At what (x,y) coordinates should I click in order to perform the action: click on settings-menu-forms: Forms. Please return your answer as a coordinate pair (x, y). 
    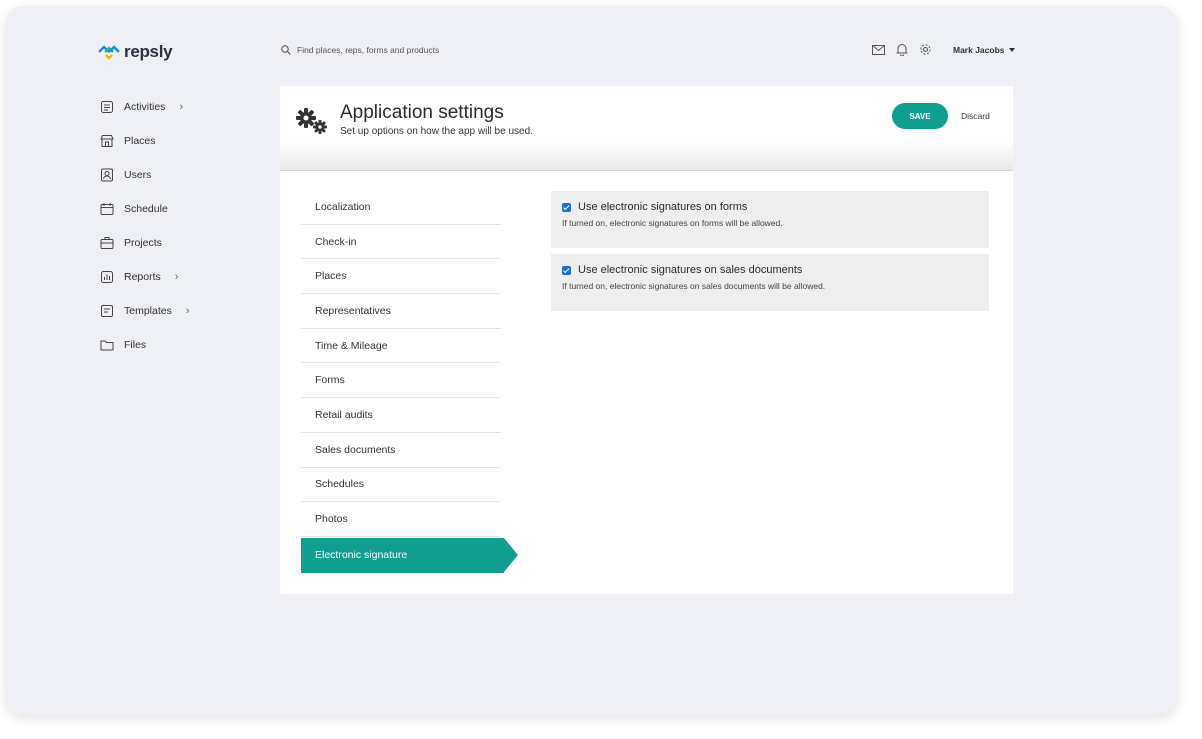
    Looking at the image, I should click on (401, 381).